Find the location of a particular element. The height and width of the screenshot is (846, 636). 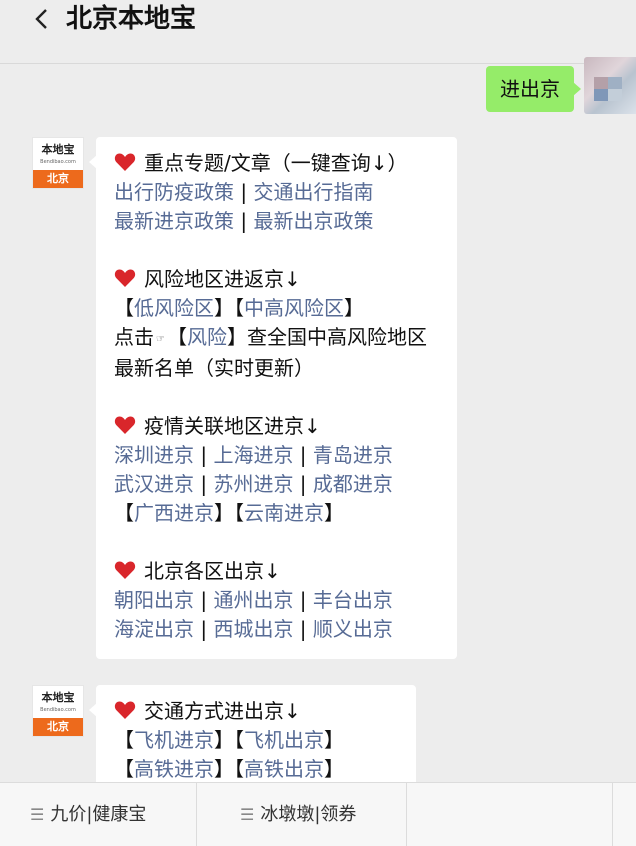

link-shanghai: 上海进京 is located at coordinates (253, 455).